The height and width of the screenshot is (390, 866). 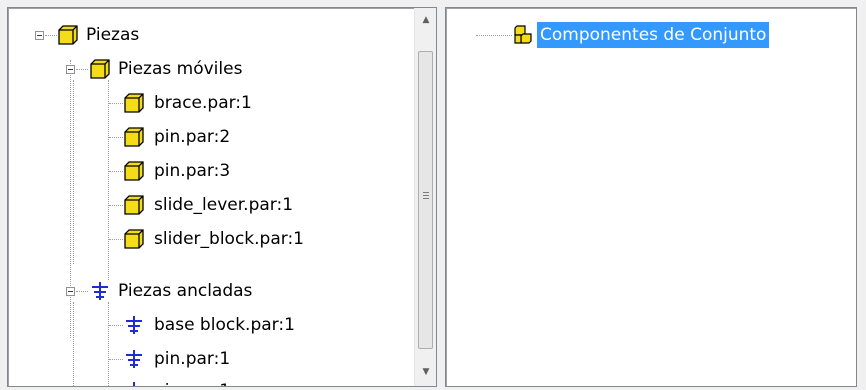 What do you see at coordinates (185, 291) in the screenshot?
I see `tree-node-label: Piezas ancladas` at bounding box center [185, 291].